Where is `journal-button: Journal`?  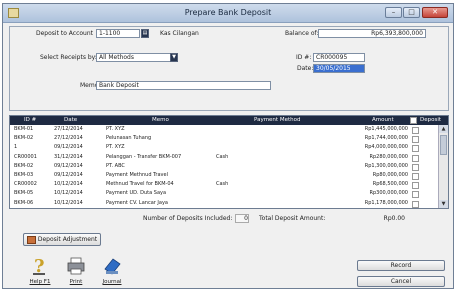 journal-button: Journal is located at coordinates (112, 271).